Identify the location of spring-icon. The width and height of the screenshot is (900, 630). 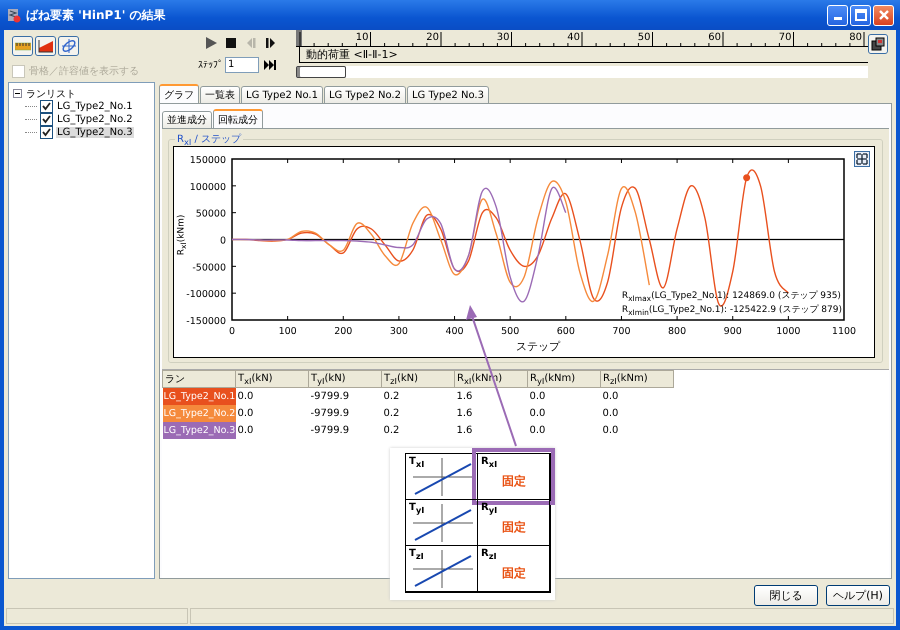
(14, 15).